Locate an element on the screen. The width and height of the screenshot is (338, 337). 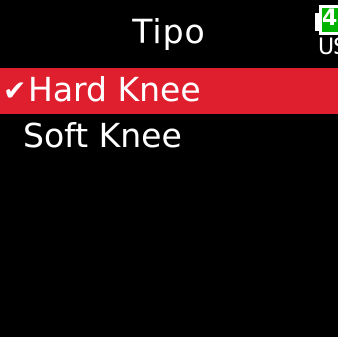
option-hard-knee: ✔ Hard Knee is located at coordinates (169, 91).